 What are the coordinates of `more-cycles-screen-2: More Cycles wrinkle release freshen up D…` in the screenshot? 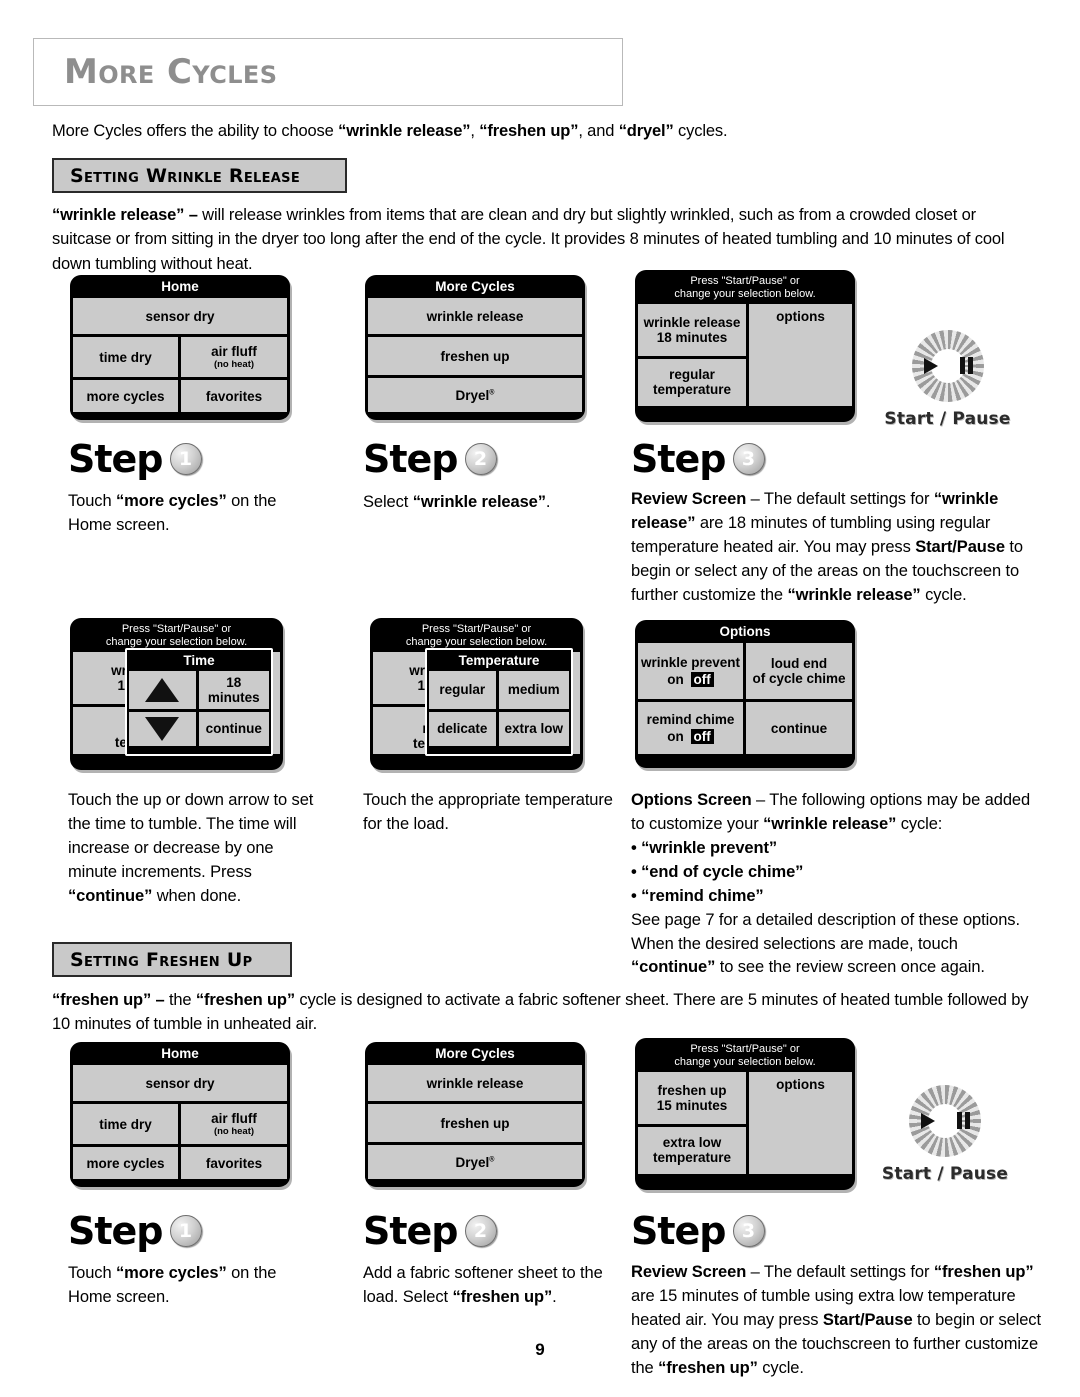 It's located at (475, 1114).